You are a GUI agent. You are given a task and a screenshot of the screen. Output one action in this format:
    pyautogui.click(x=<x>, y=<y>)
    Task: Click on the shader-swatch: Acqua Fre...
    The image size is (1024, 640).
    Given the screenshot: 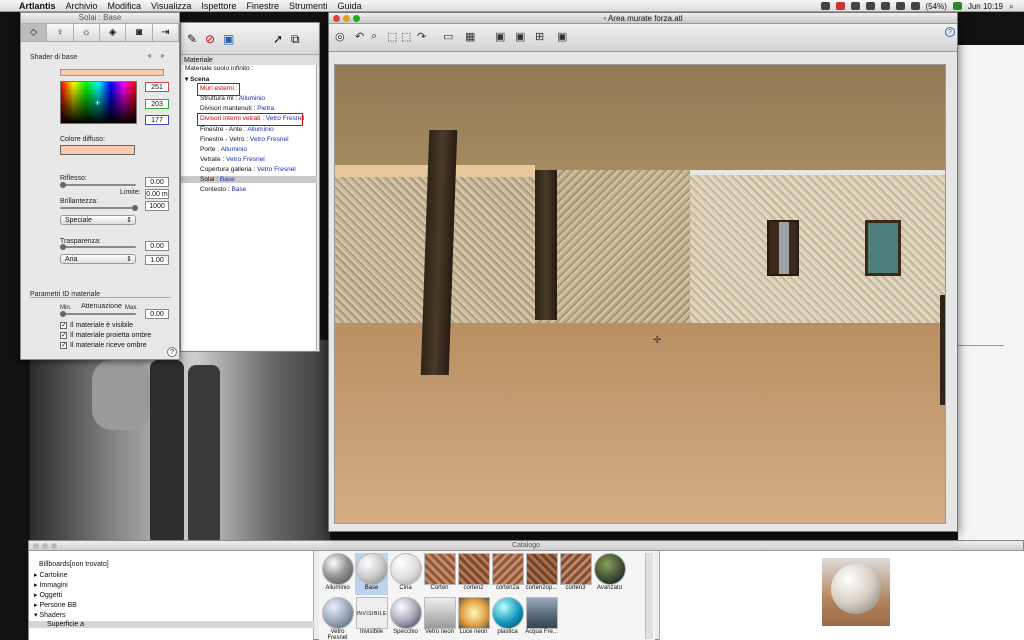 What is the action you would take?
    pyautogui.click(x=541, y=618)
    